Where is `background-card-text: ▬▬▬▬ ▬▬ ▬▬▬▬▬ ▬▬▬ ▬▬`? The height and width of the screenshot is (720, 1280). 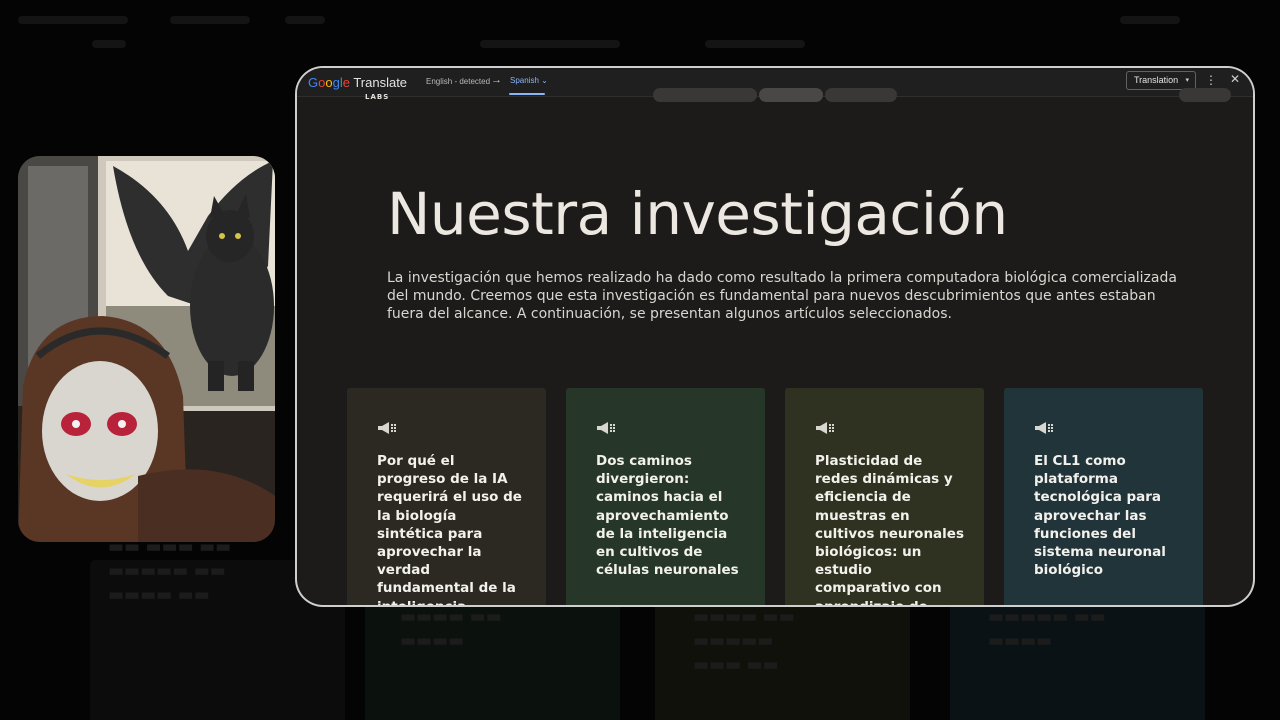 background-card-text: ▬▬▬▬ ▬▬ ▬▬▬▬▬ ▬▬▬ ▬▬ is located at coordinates (744, 641).